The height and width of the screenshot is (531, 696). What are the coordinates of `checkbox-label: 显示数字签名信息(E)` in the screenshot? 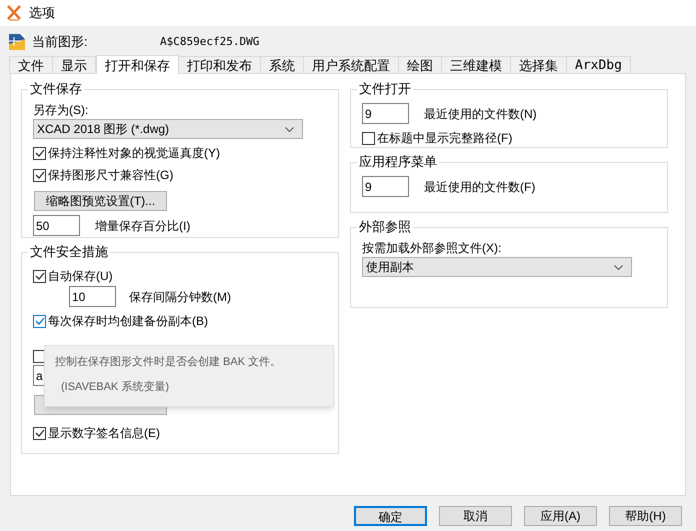 It's located at (104, 433).